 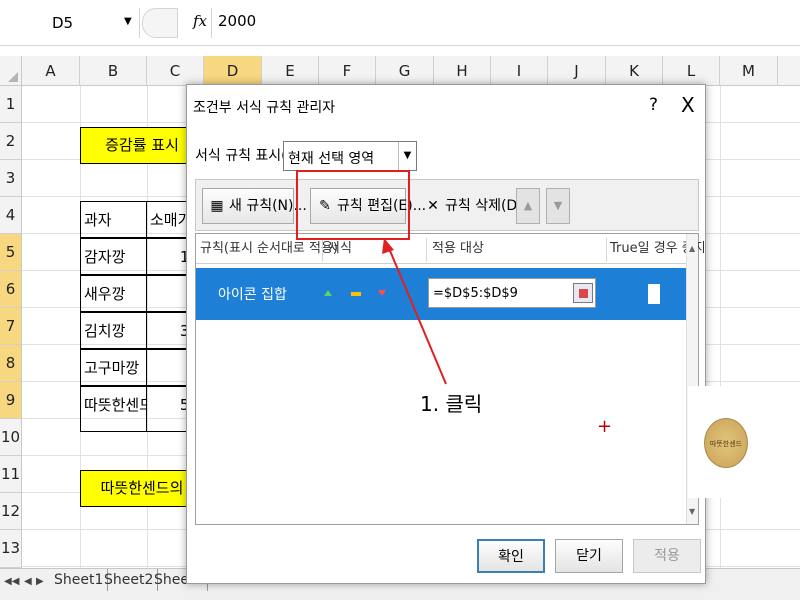 What do you see at coordinates (113, 219) in the screenshot?
I see `cell-header-product: 과자` at bounding box center [113, 219].